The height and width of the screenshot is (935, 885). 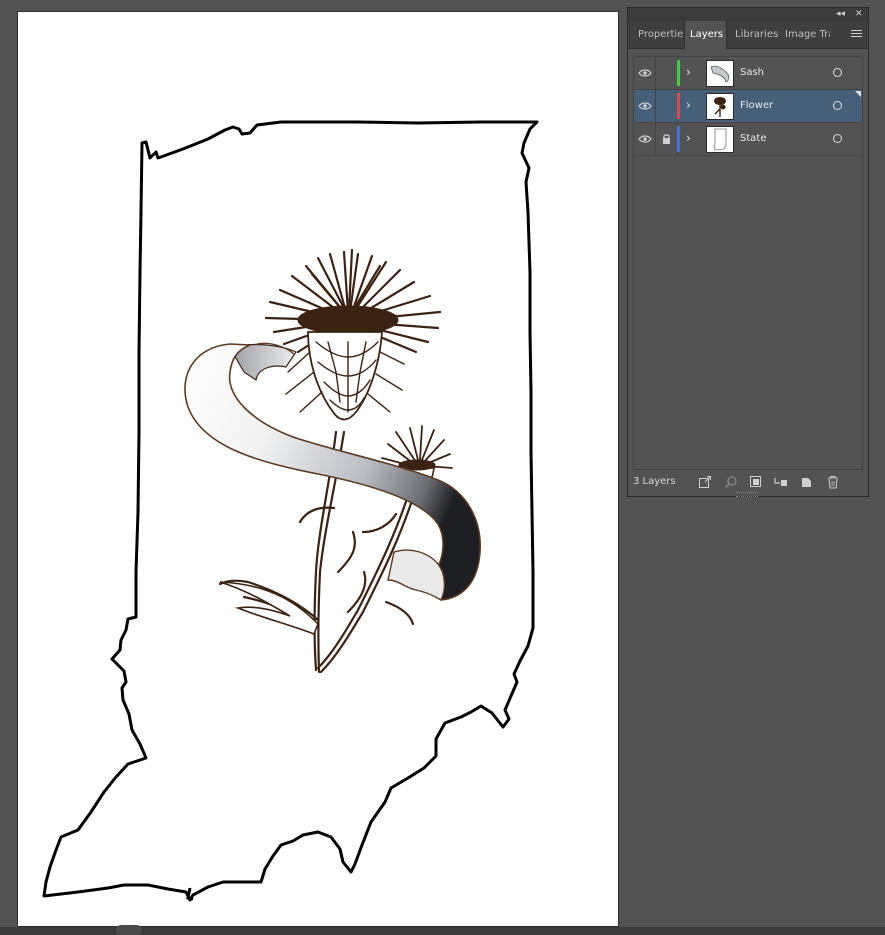 I want to click on panel-tabs: Propertie Layers Libraries Image Tra, so click(x=748, y=35).